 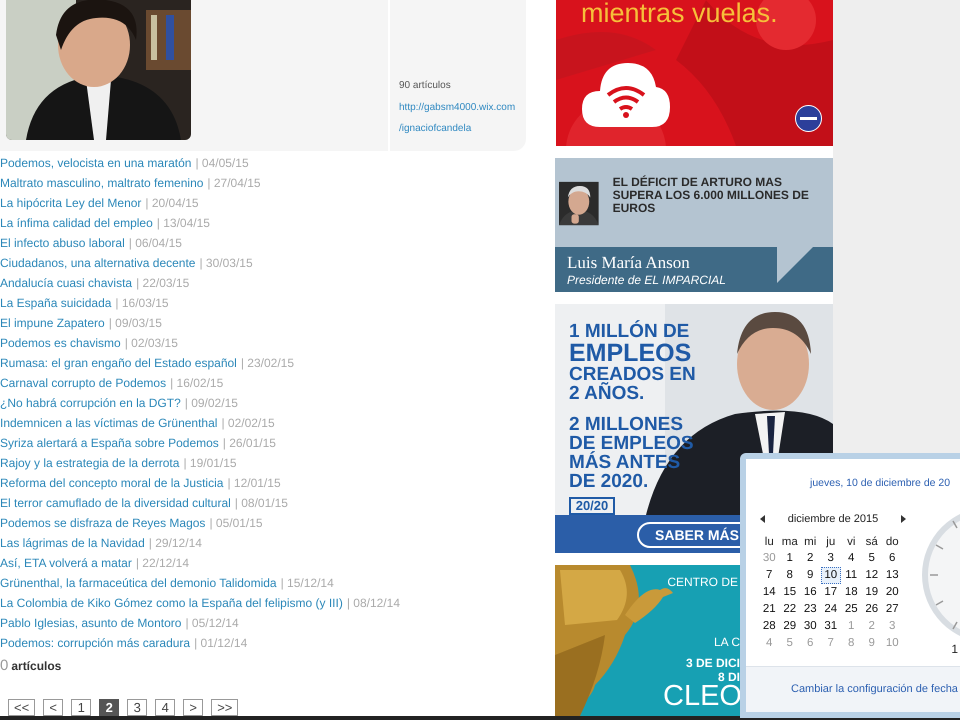 I want to click on article-link: La hipócrita Ley del Menor, so click(x=71, y=203).